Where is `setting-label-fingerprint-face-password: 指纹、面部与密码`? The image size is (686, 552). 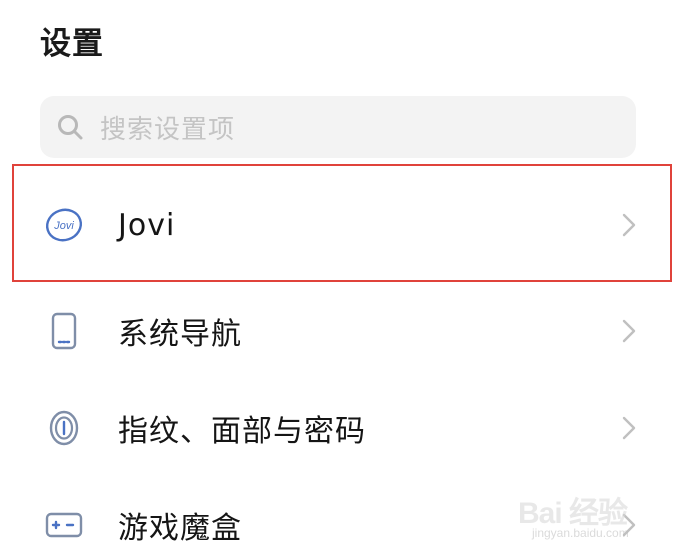 setting-label-fingerprint-face-password: 指纹、面部与密码 is located at coordinates (242, 431).